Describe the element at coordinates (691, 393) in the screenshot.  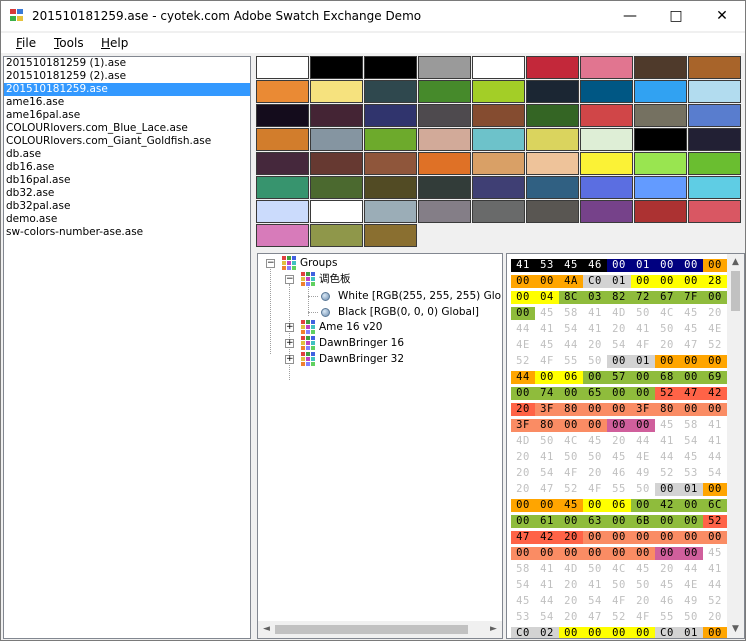
I see `hex-byte: 47` at that location.